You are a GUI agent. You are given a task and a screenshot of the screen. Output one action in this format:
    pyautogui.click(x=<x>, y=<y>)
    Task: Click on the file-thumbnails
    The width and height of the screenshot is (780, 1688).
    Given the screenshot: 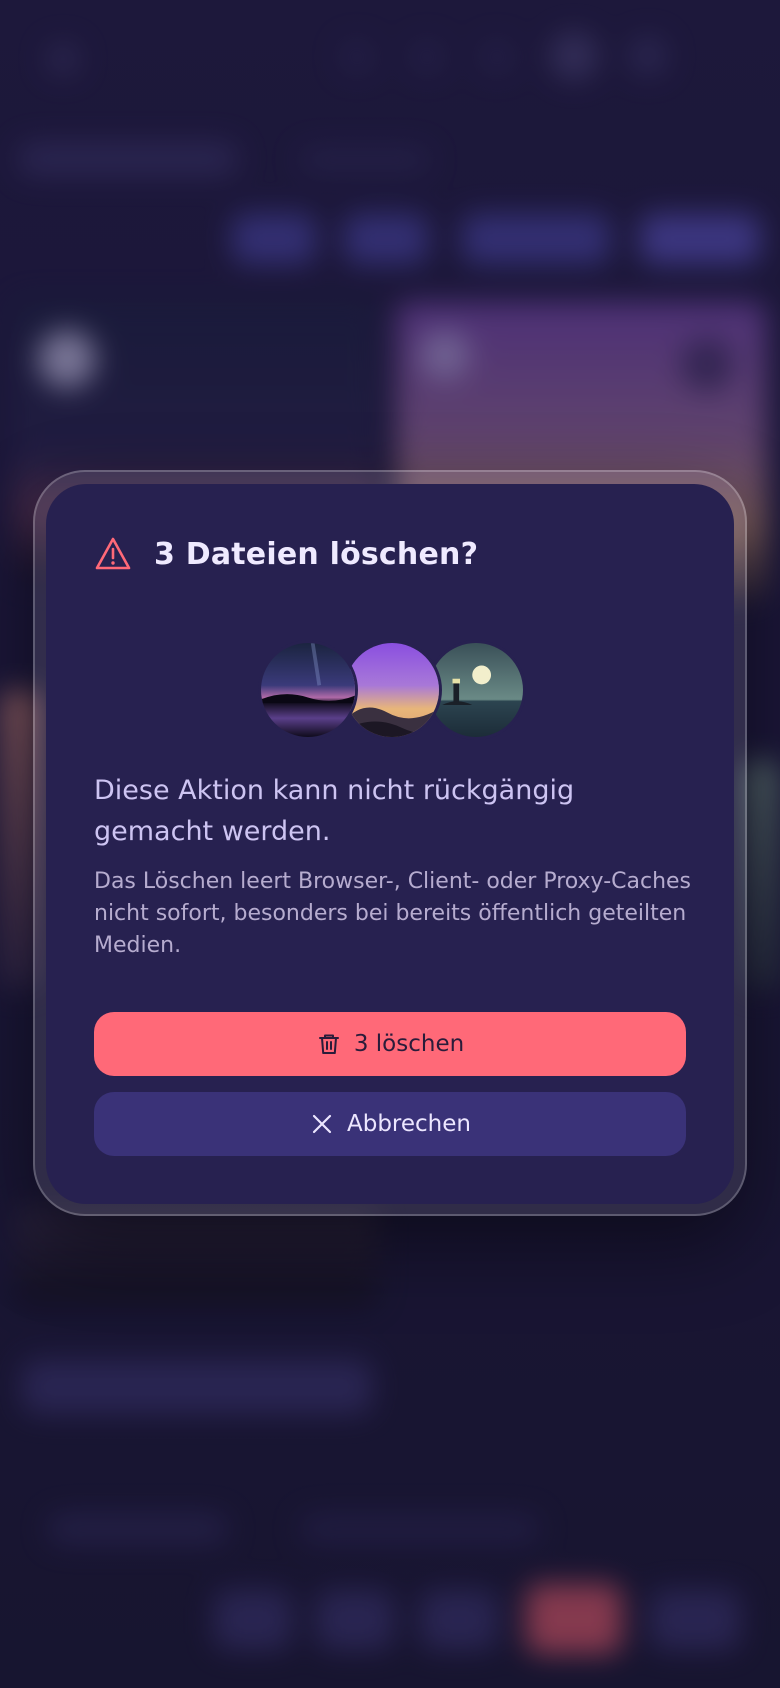 What is the action you would take?
    pyautogui.click(x=393, y=690)
    